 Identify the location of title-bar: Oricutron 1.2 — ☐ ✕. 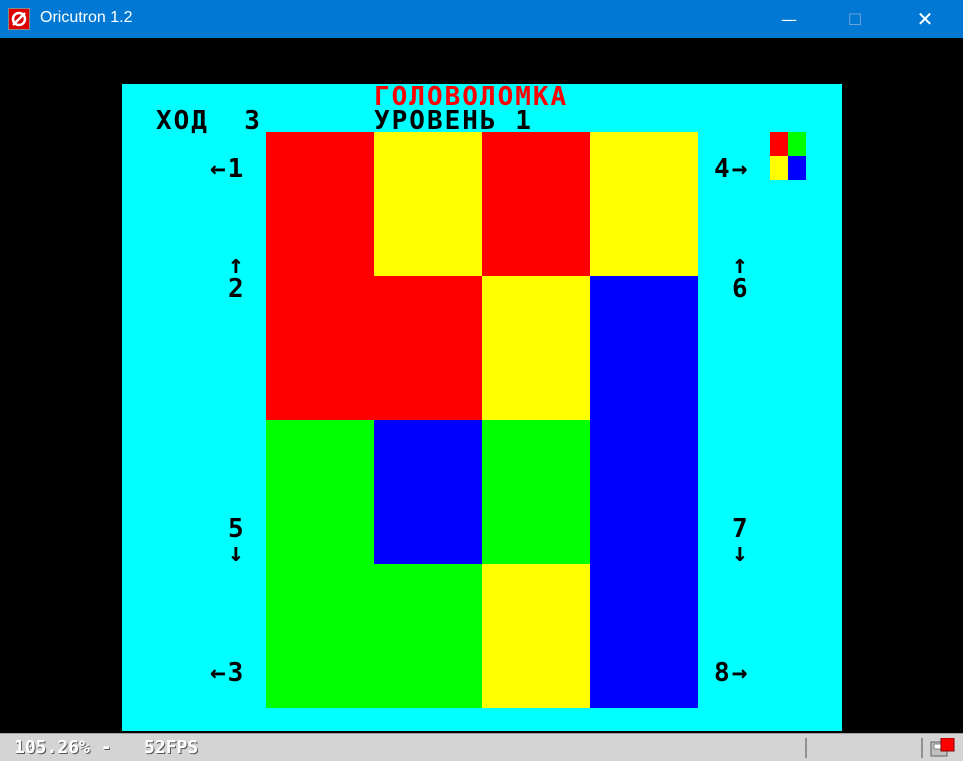
(481, 19).